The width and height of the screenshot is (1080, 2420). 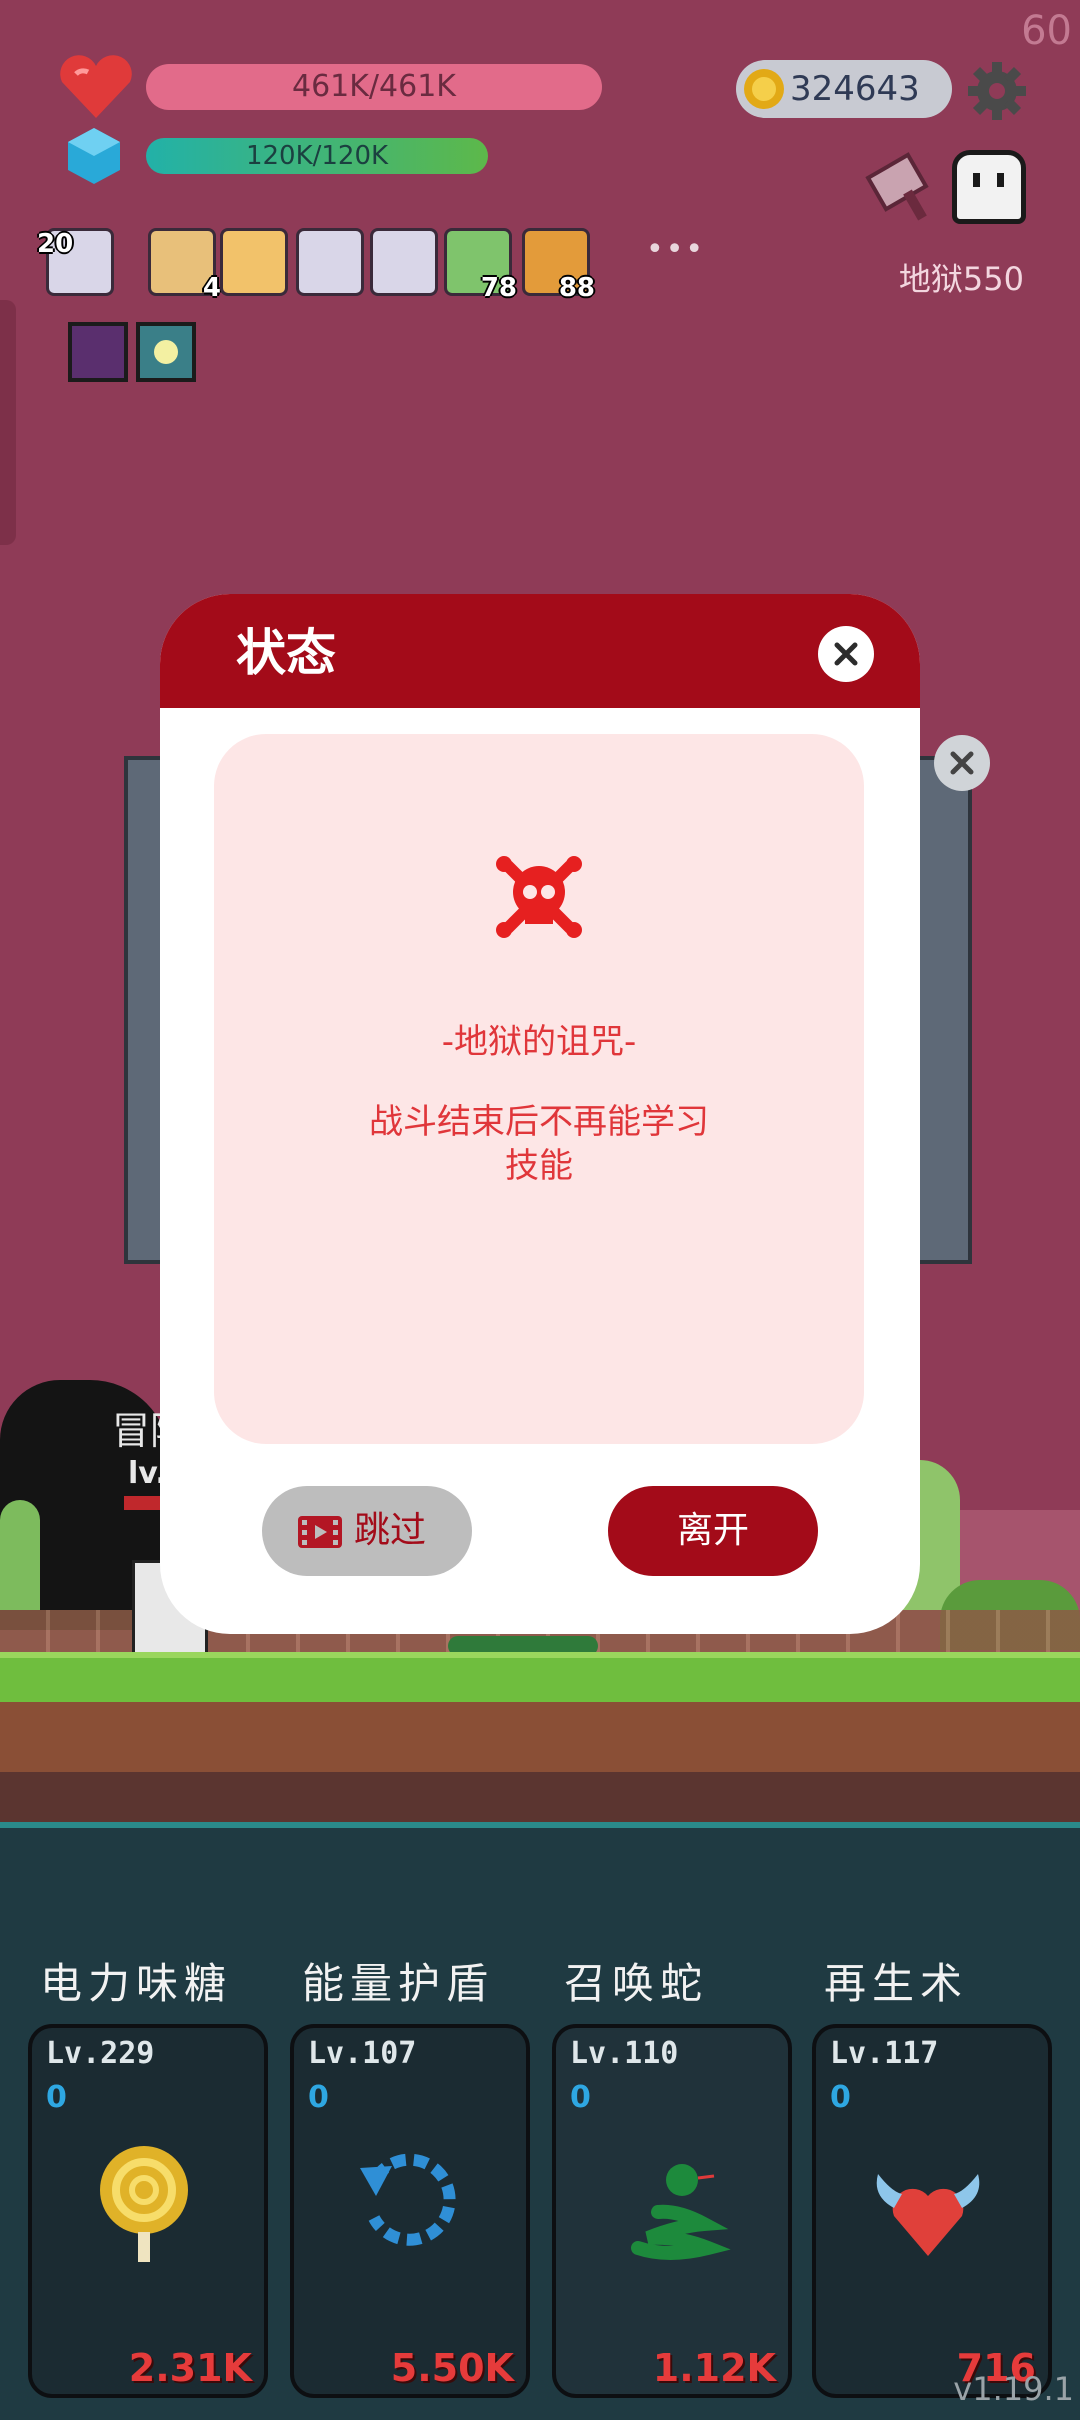 What do you see at coordinates (540, 651) in the screenshot?
I see `dialog-header: 状态` at bounding box center [540, 651].